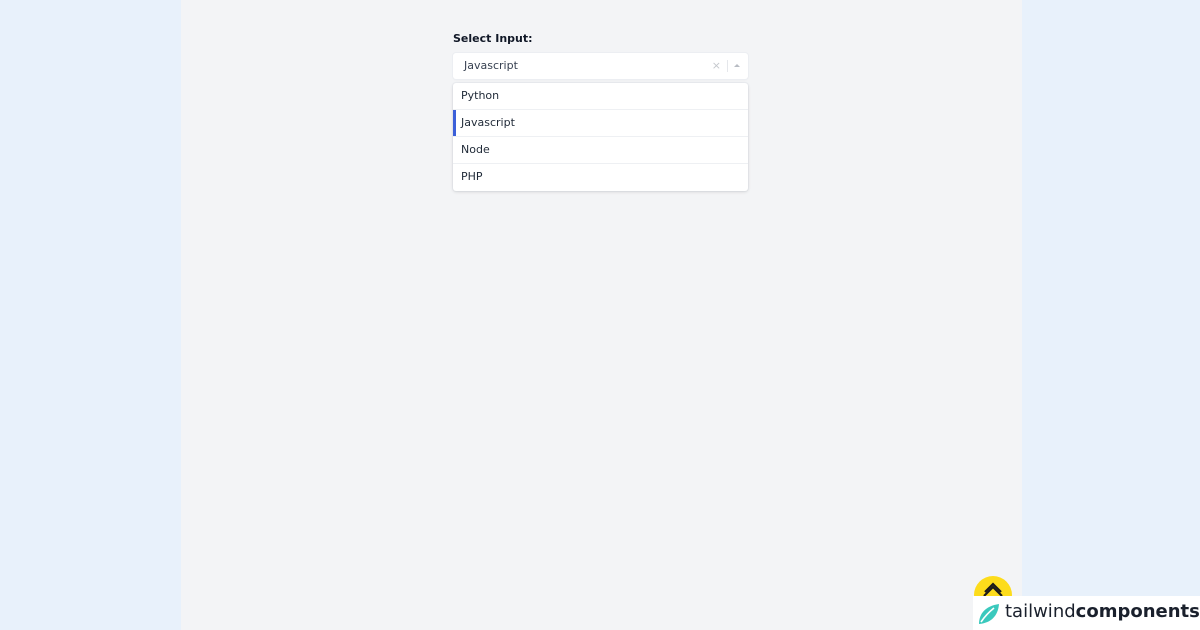 This screenshot has width=1200, height=630. What do you see at coordinates (493, 38) in the screenshot?
I see `select-label: Select Input:` at bounding box center [493, 38].